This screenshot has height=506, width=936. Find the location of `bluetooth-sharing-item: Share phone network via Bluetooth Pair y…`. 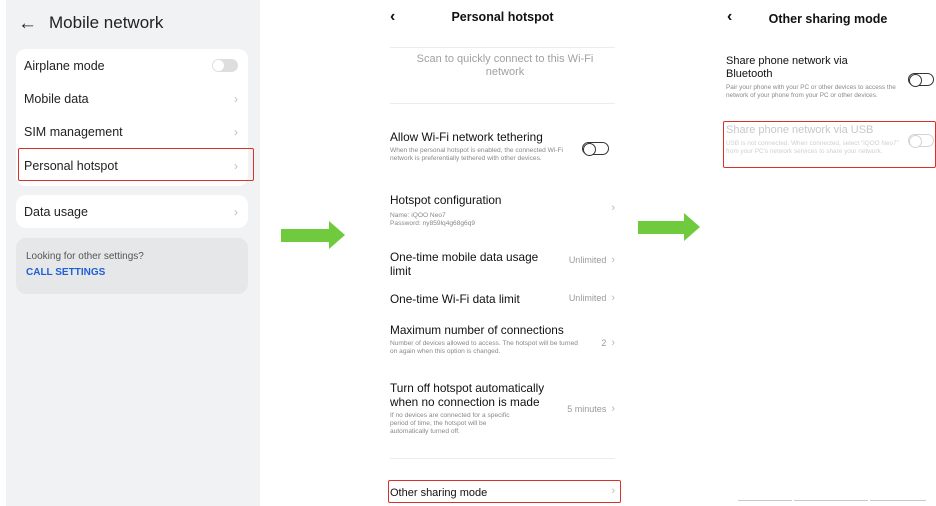

bluetooth-sharing-item: Share phone network via Bluetooth Pair y… is located at coordinates (816, 77).